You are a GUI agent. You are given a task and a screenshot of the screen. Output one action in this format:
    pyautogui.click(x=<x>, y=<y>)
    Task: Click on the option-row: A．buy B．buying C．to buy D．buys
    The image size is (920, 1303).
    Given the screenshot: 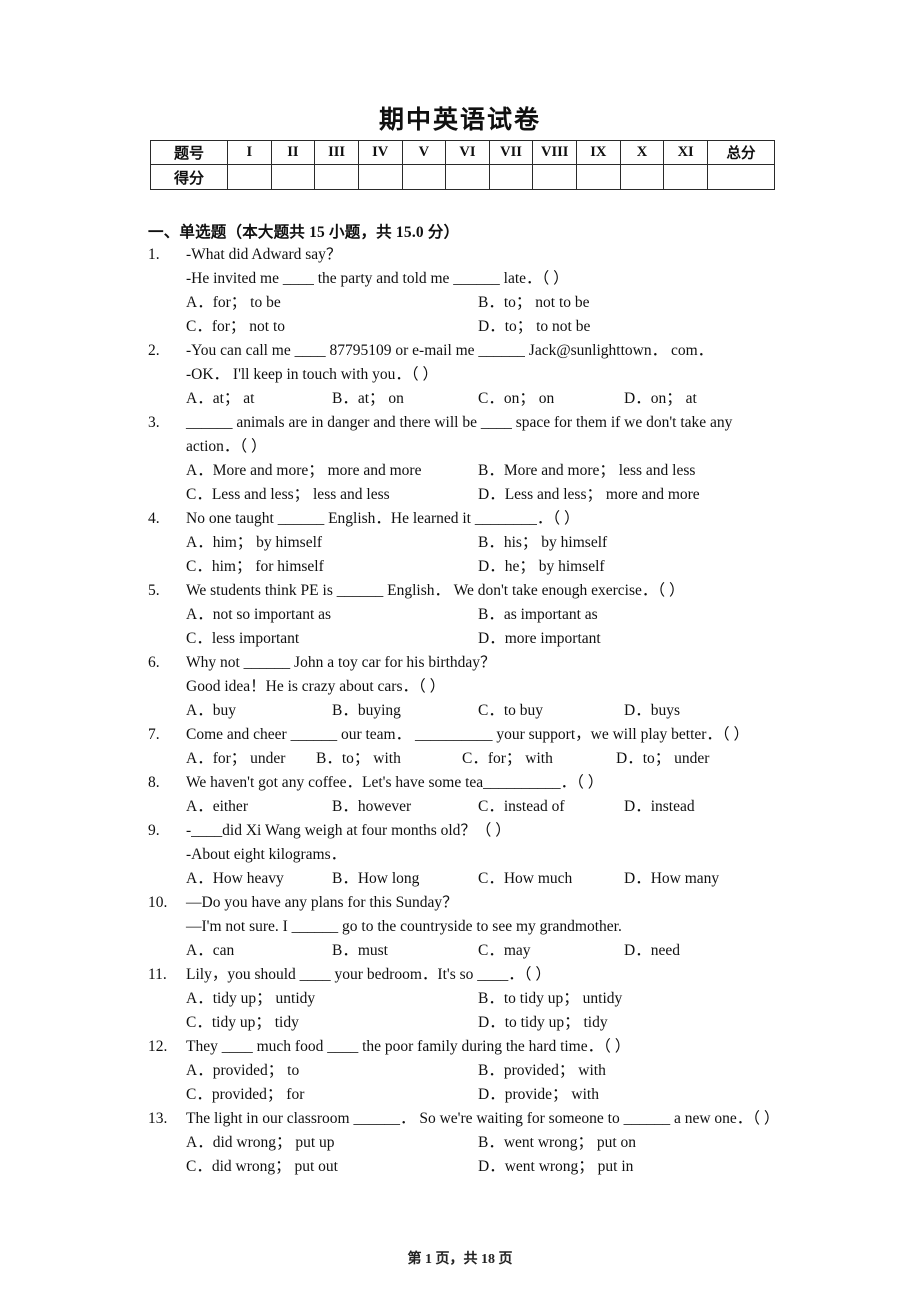 What is the action you would take?
    pyautogui.click(x=487, y=711)
    